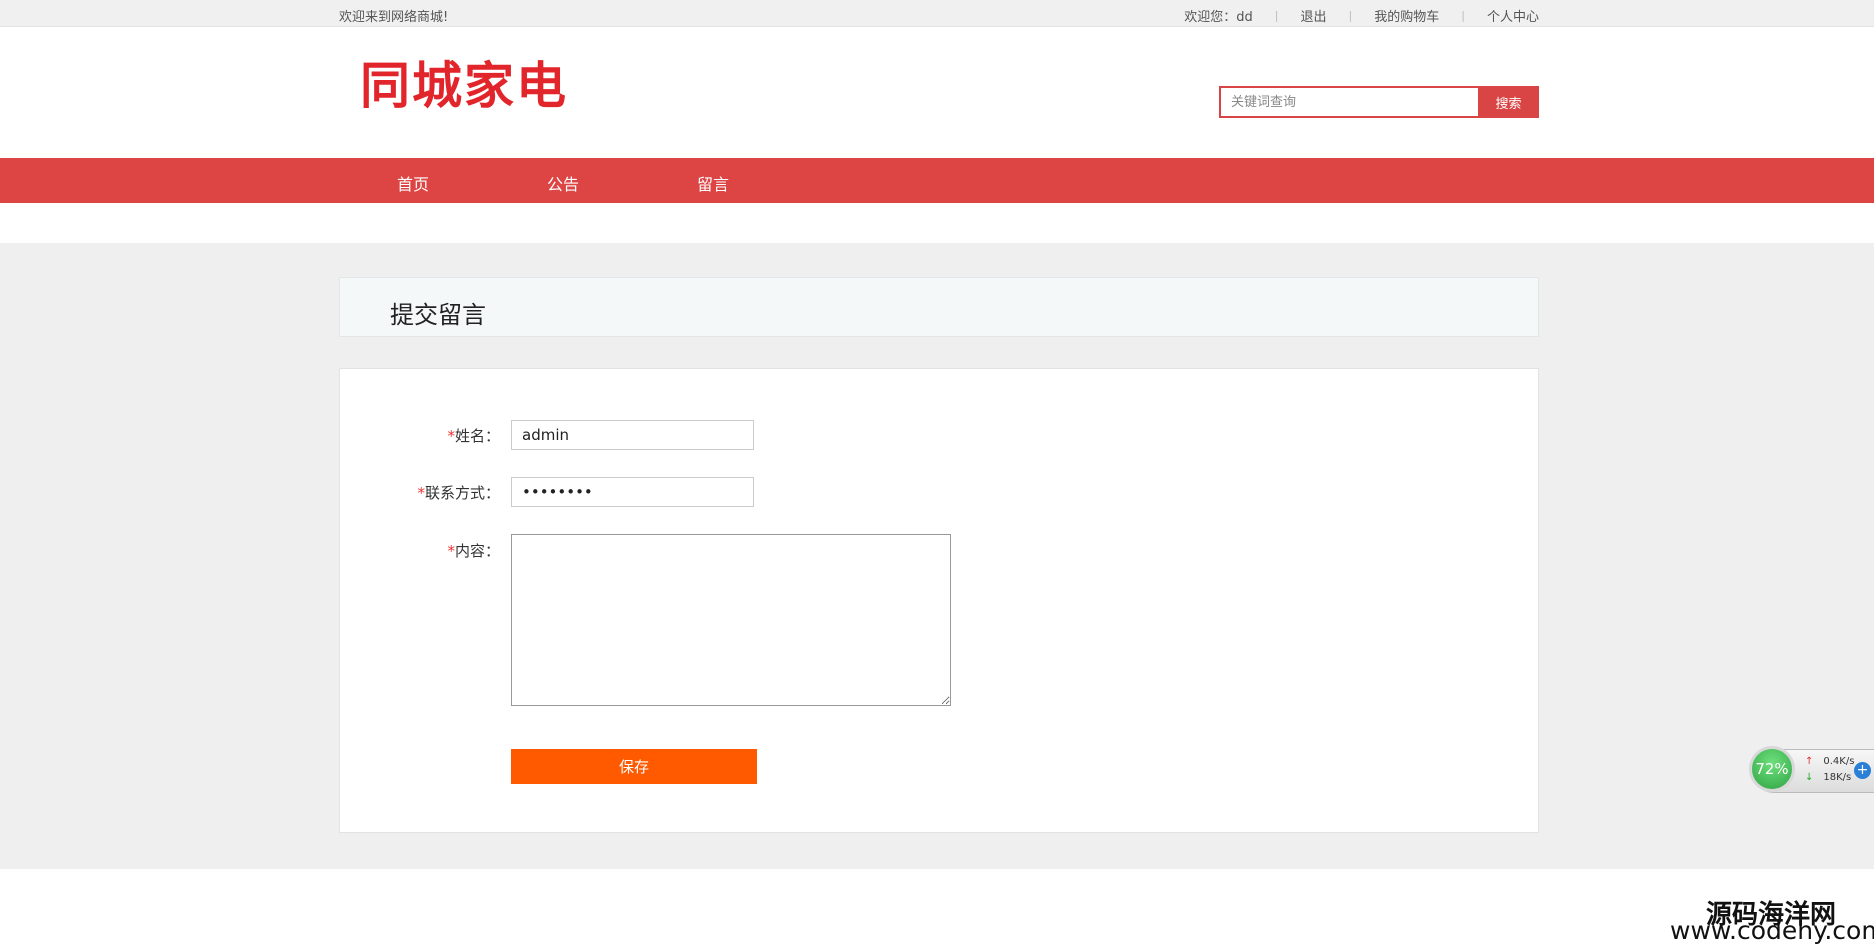 Image resolution: width=1874 pixels, height=950 pixels. Describe the element at coordinates (713, 183) in the screenshot. I see `nav-item-messages: 留言` at that location.